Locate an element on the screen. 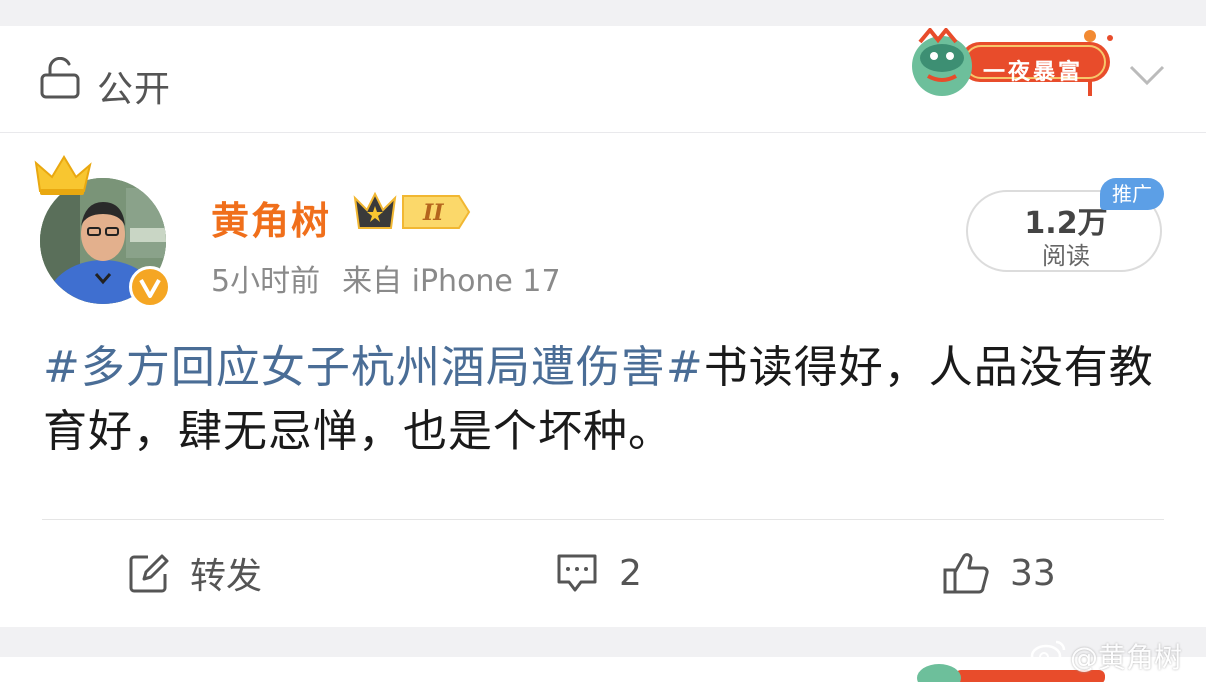  divider is located at coordinates (603, 519).